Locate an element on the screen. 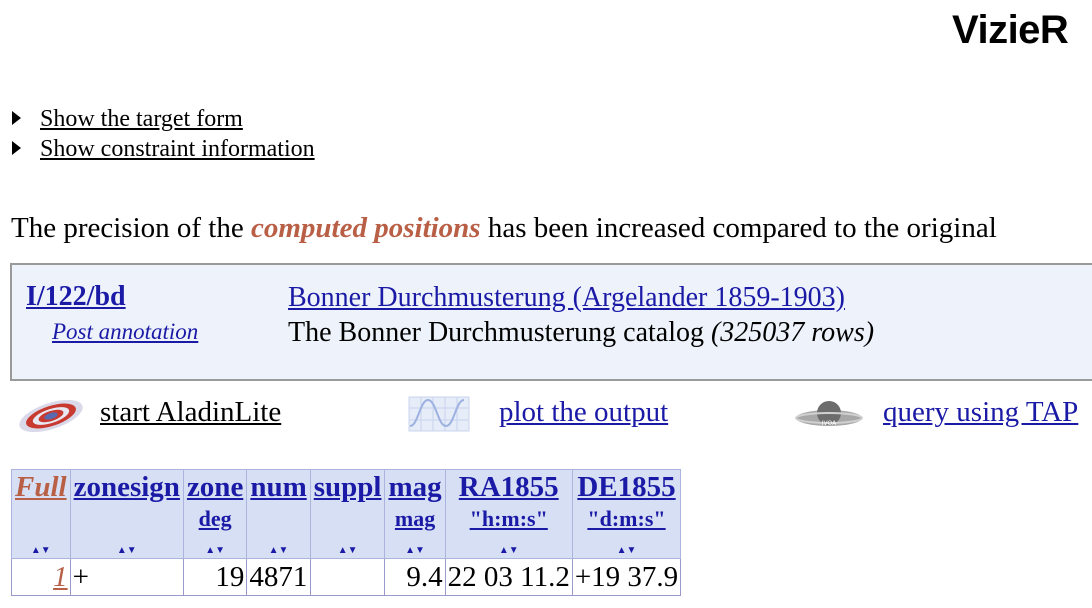 This screenshot has height=608, width=1092. col-zone-unit: deg is located at coordinates (215, 519).